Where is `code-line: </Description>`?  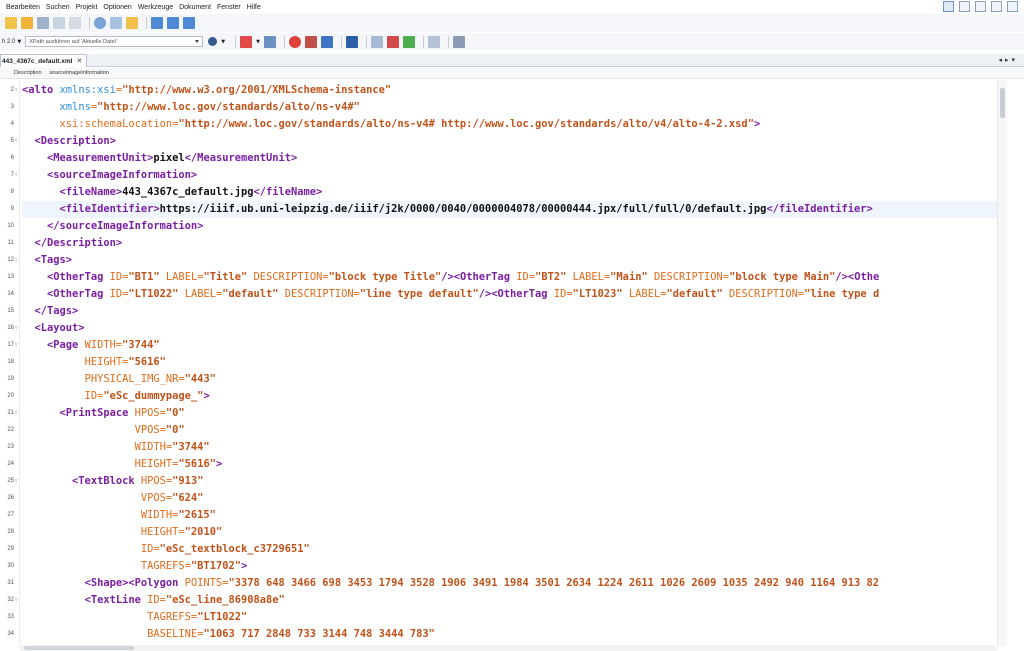 code-line: </Description> is located at coordinates (509, 243).